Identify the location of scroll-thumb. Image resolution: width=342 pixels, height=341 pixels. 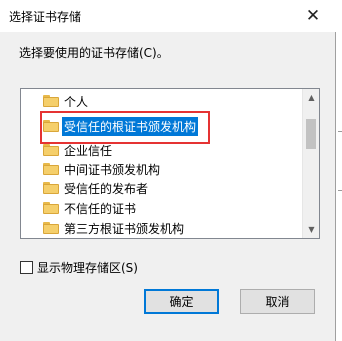
(311, 134).